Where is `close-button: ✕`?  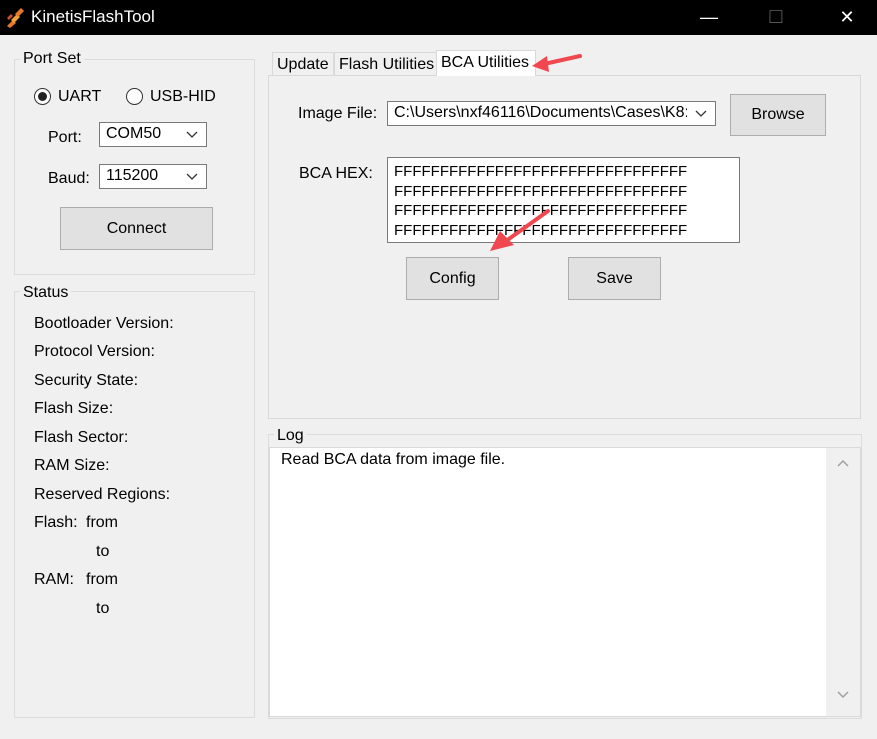 close-button: ✕ is located at coordinates (847, 17).